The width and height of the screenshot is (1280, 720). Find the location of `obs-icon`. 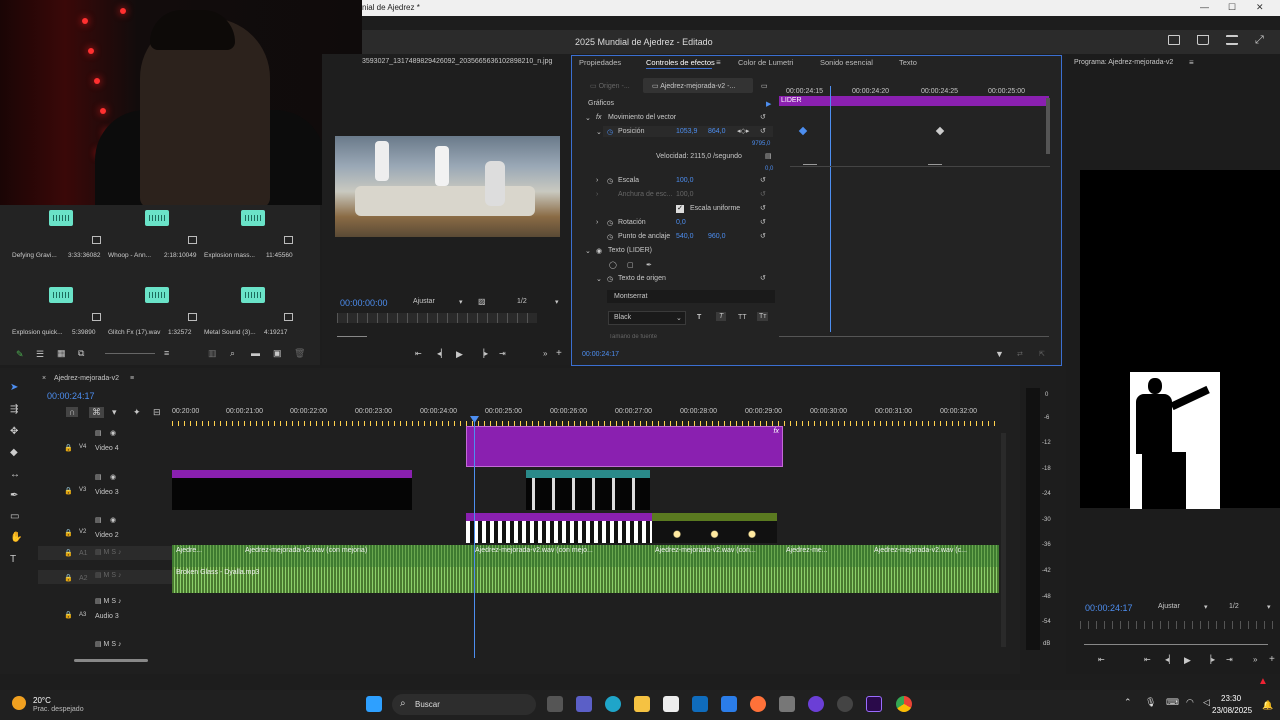

obs-icon is located at coordinates (816, 704).